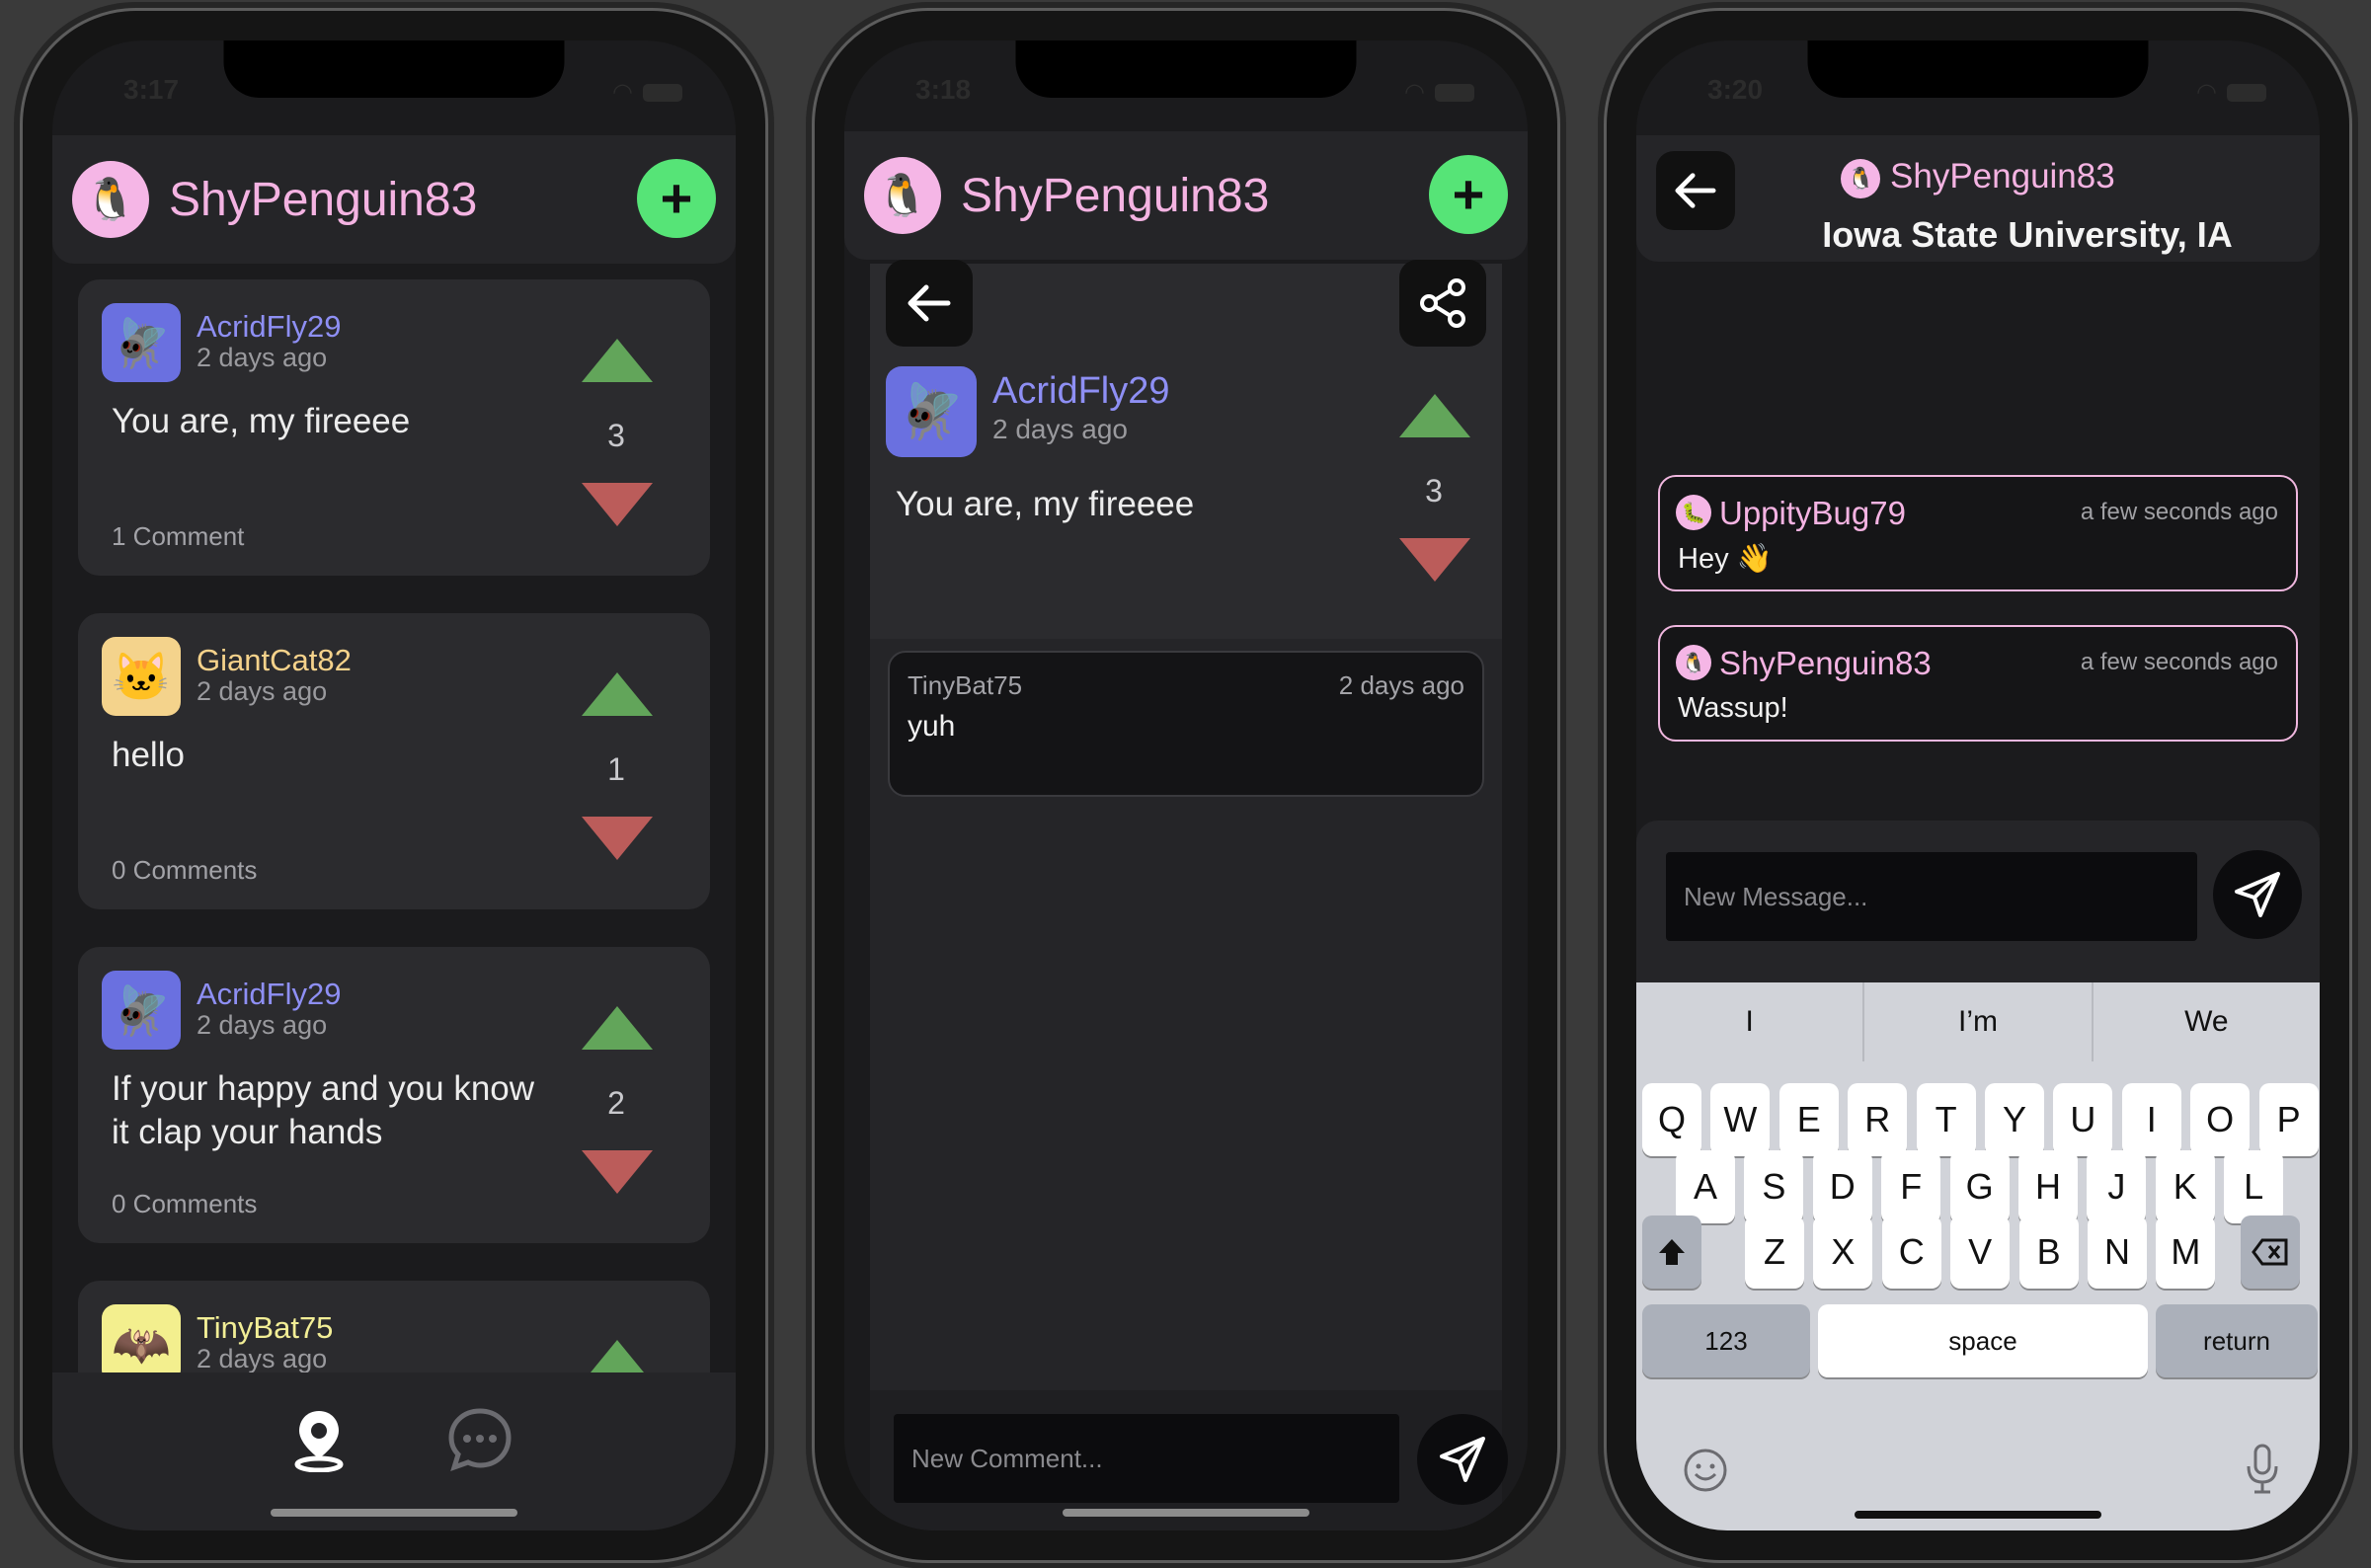 Image resolution: width=2371 pixels, height=1568 pixels. Describe the element at coordinates (2186, 1252) in the screenshot. I see `key-letter: M` at that location.